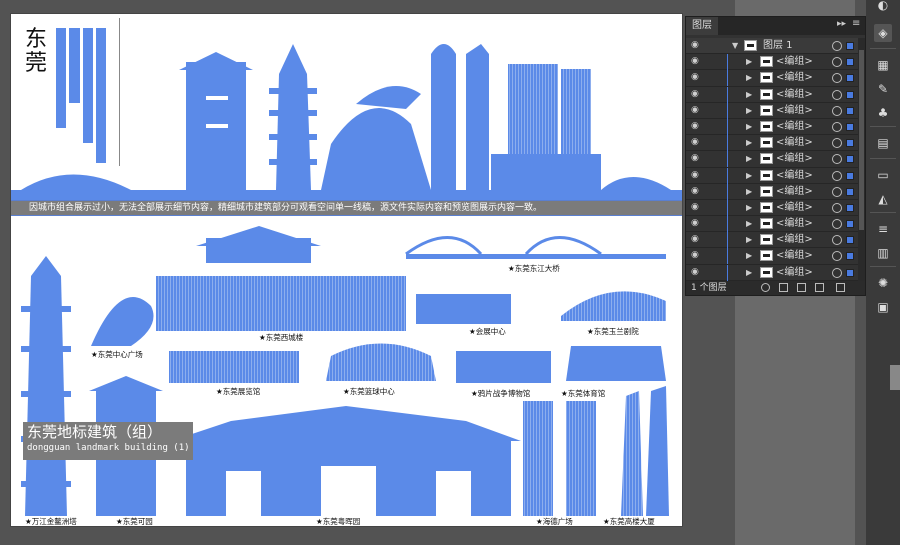  I want to click on collapse-layer-icon: ▼, so click(735, 45).